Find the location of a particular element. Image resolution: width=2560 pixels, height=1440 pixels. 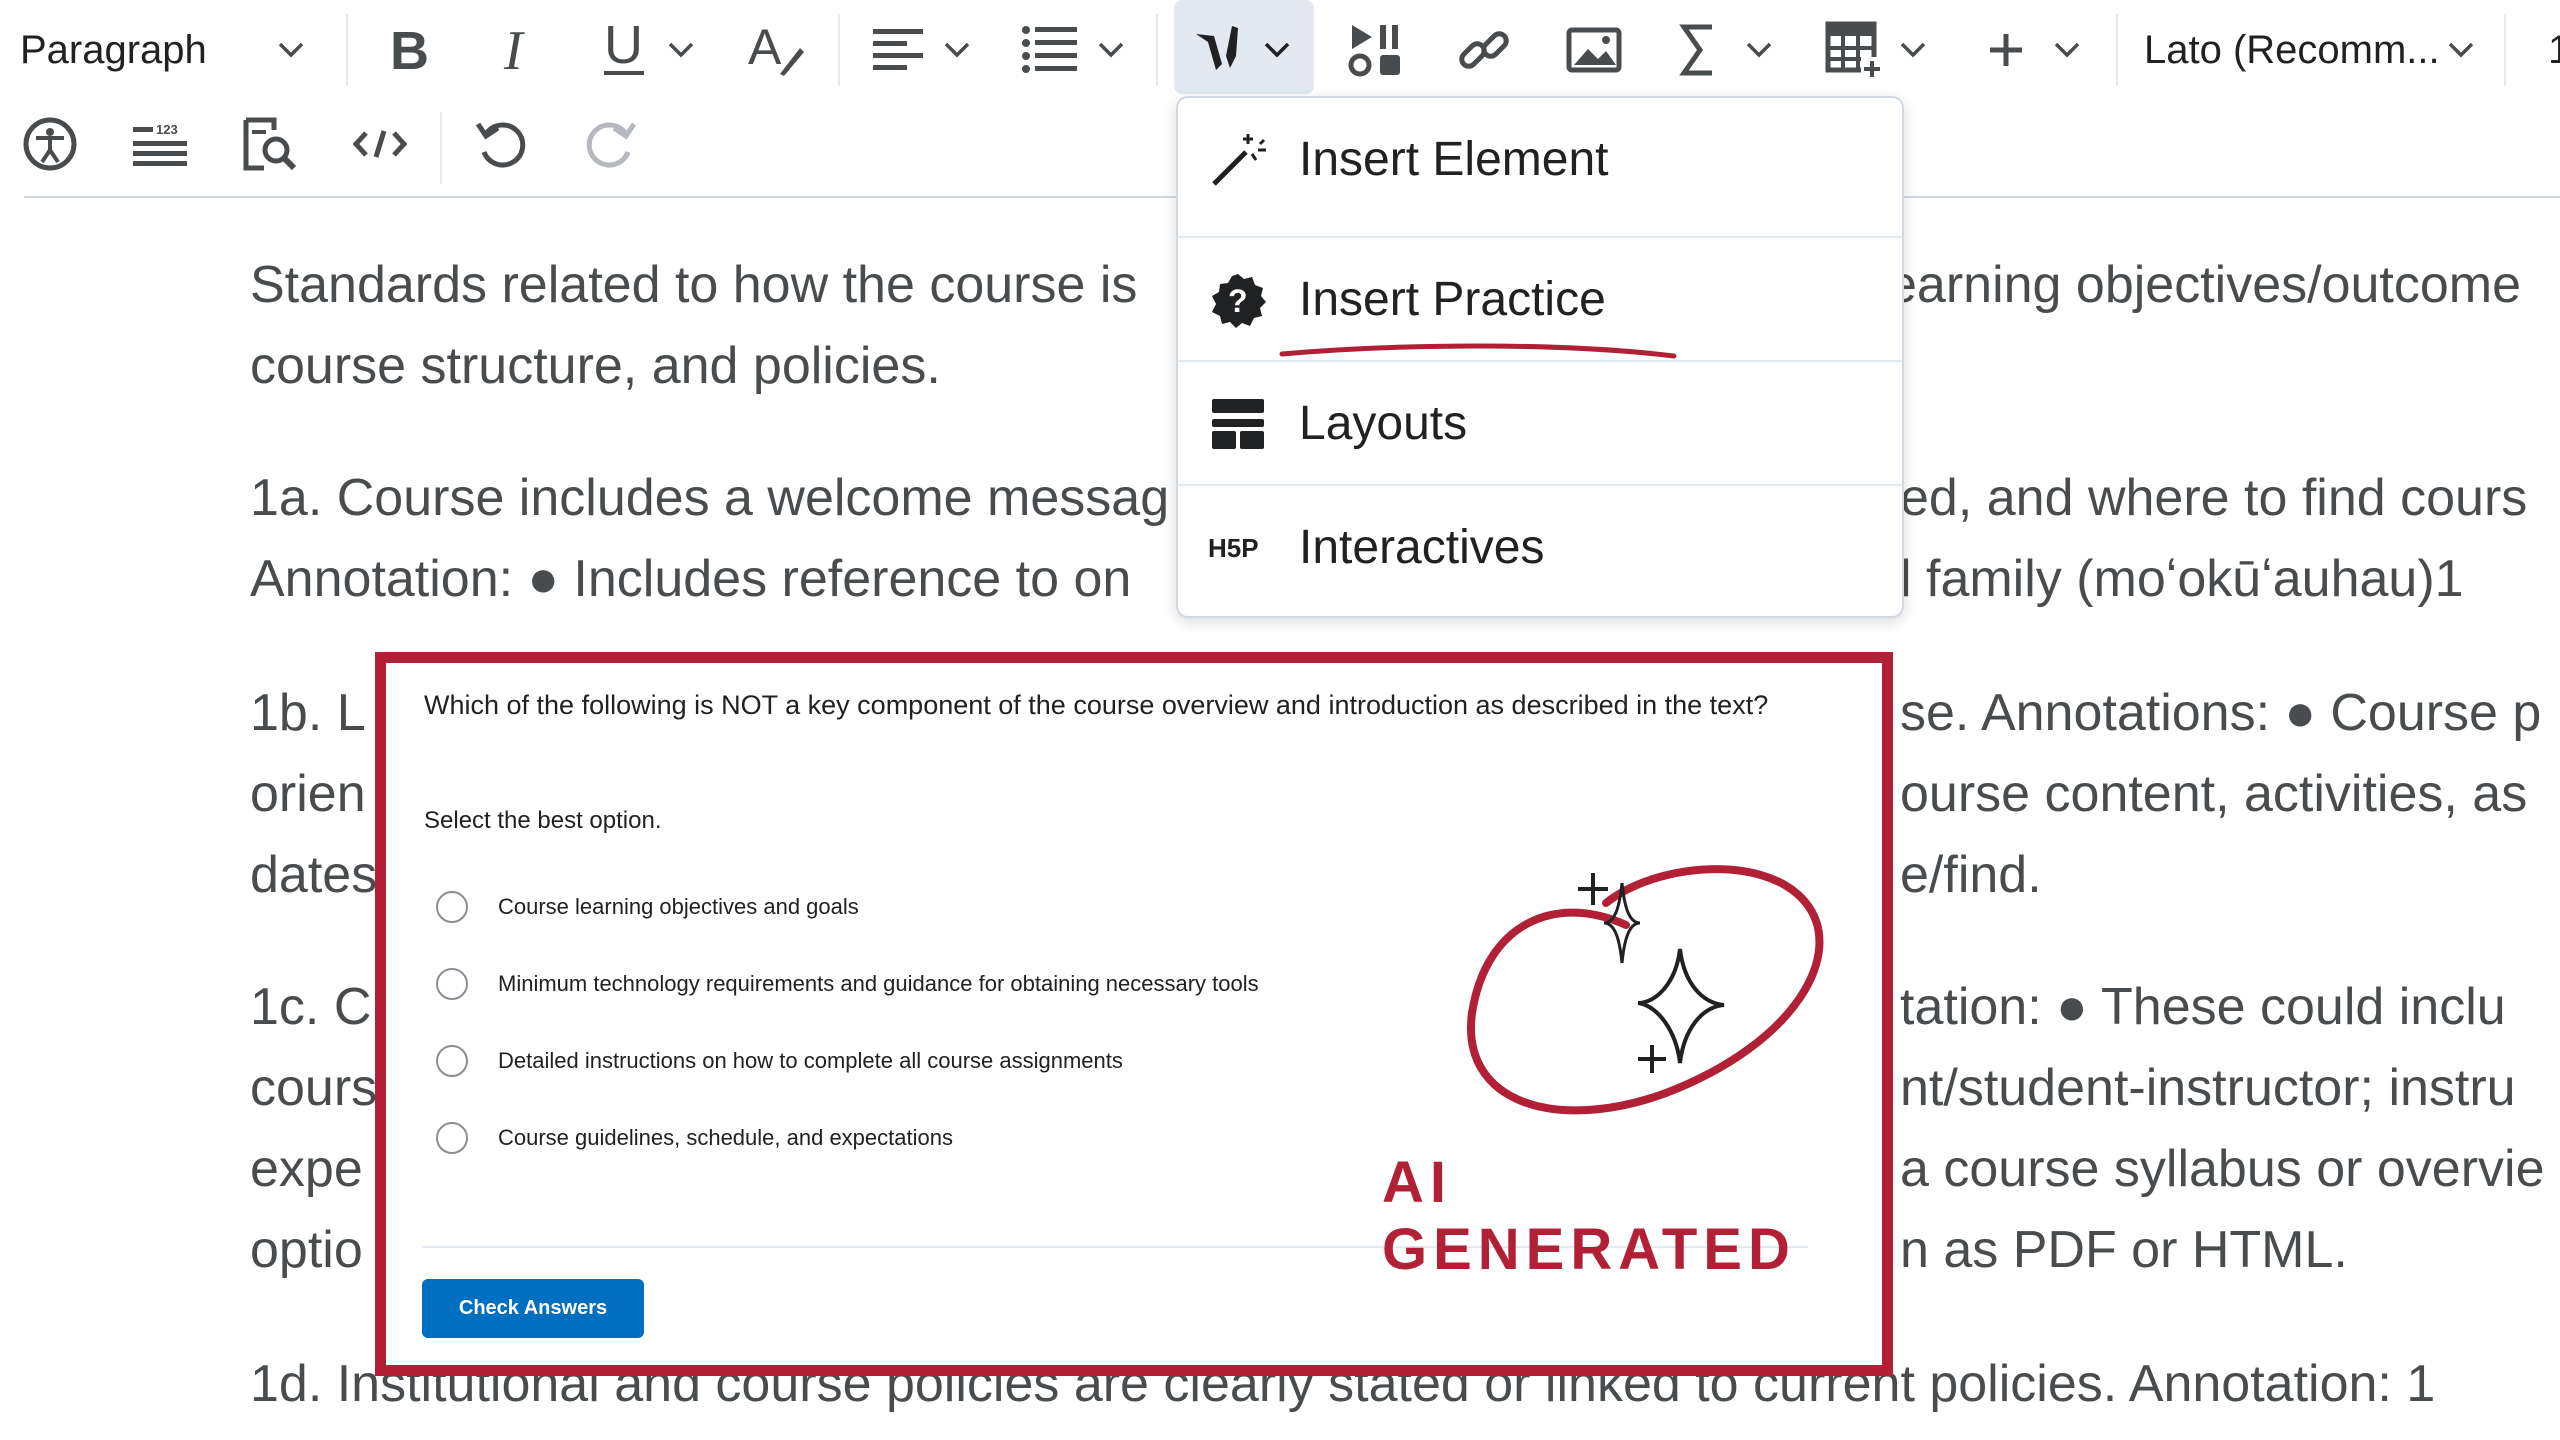

doc-line: dates is located at coordinates (314, 875).